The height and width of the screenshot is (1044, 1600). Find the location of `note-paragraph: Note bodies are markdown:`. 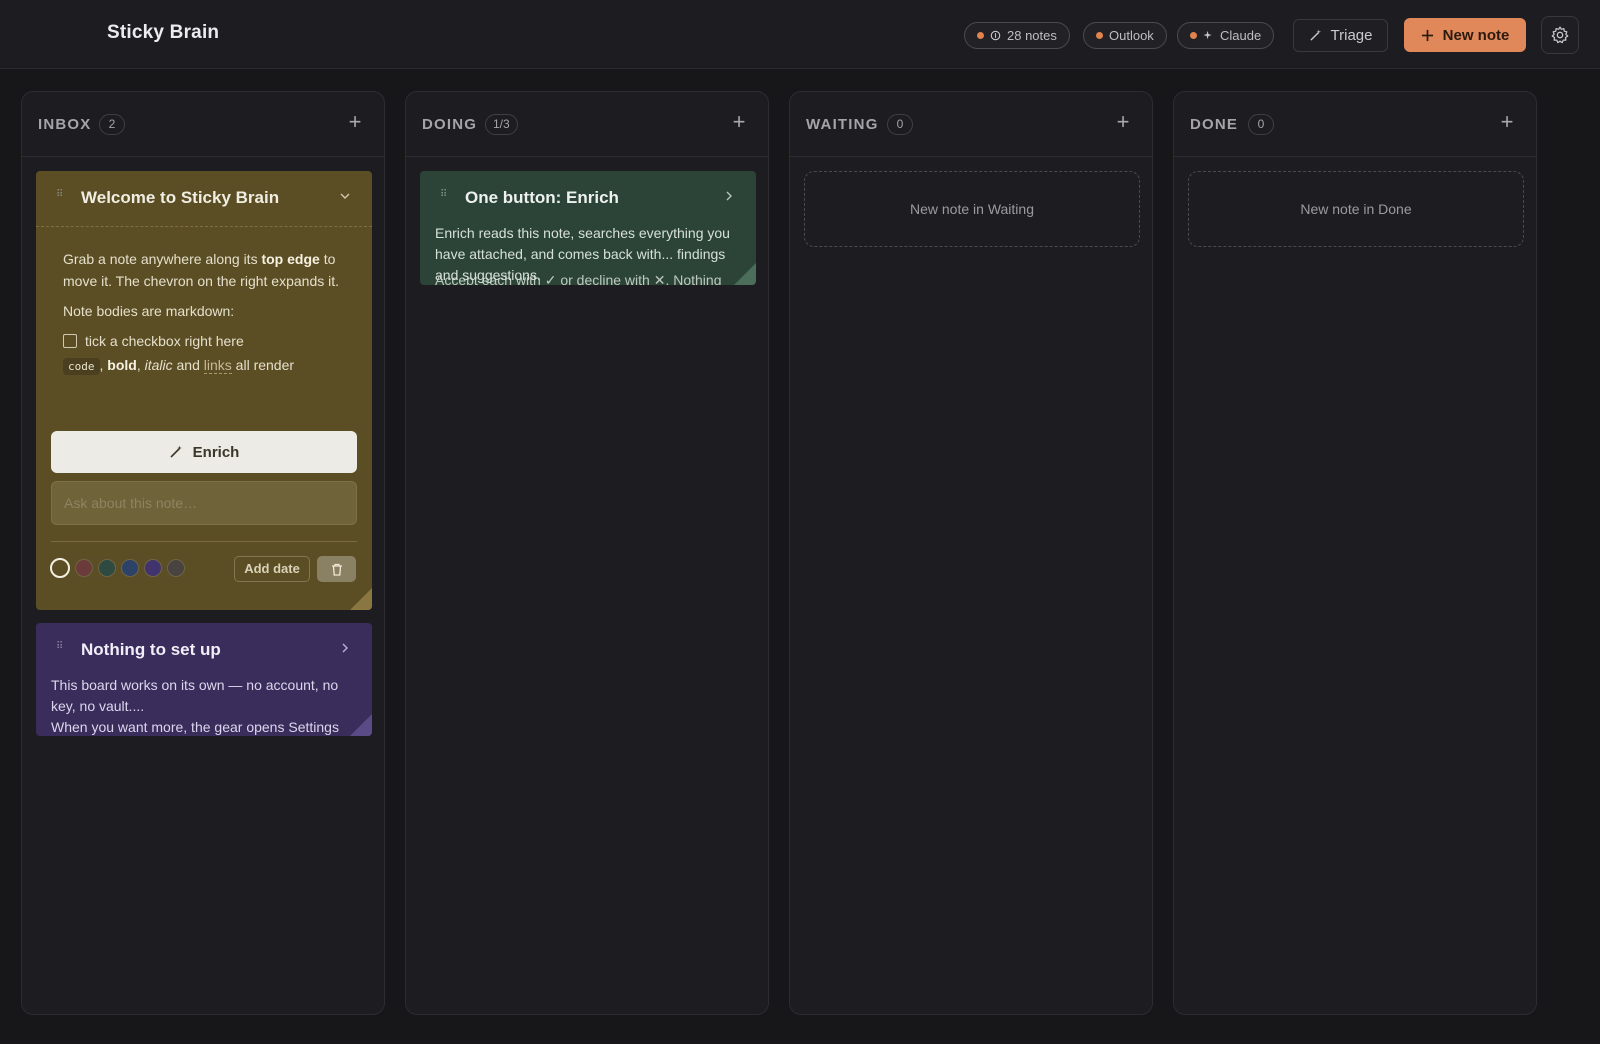

note-paragraph: Note bodies are markdown: is located at coordinates (149, 311).